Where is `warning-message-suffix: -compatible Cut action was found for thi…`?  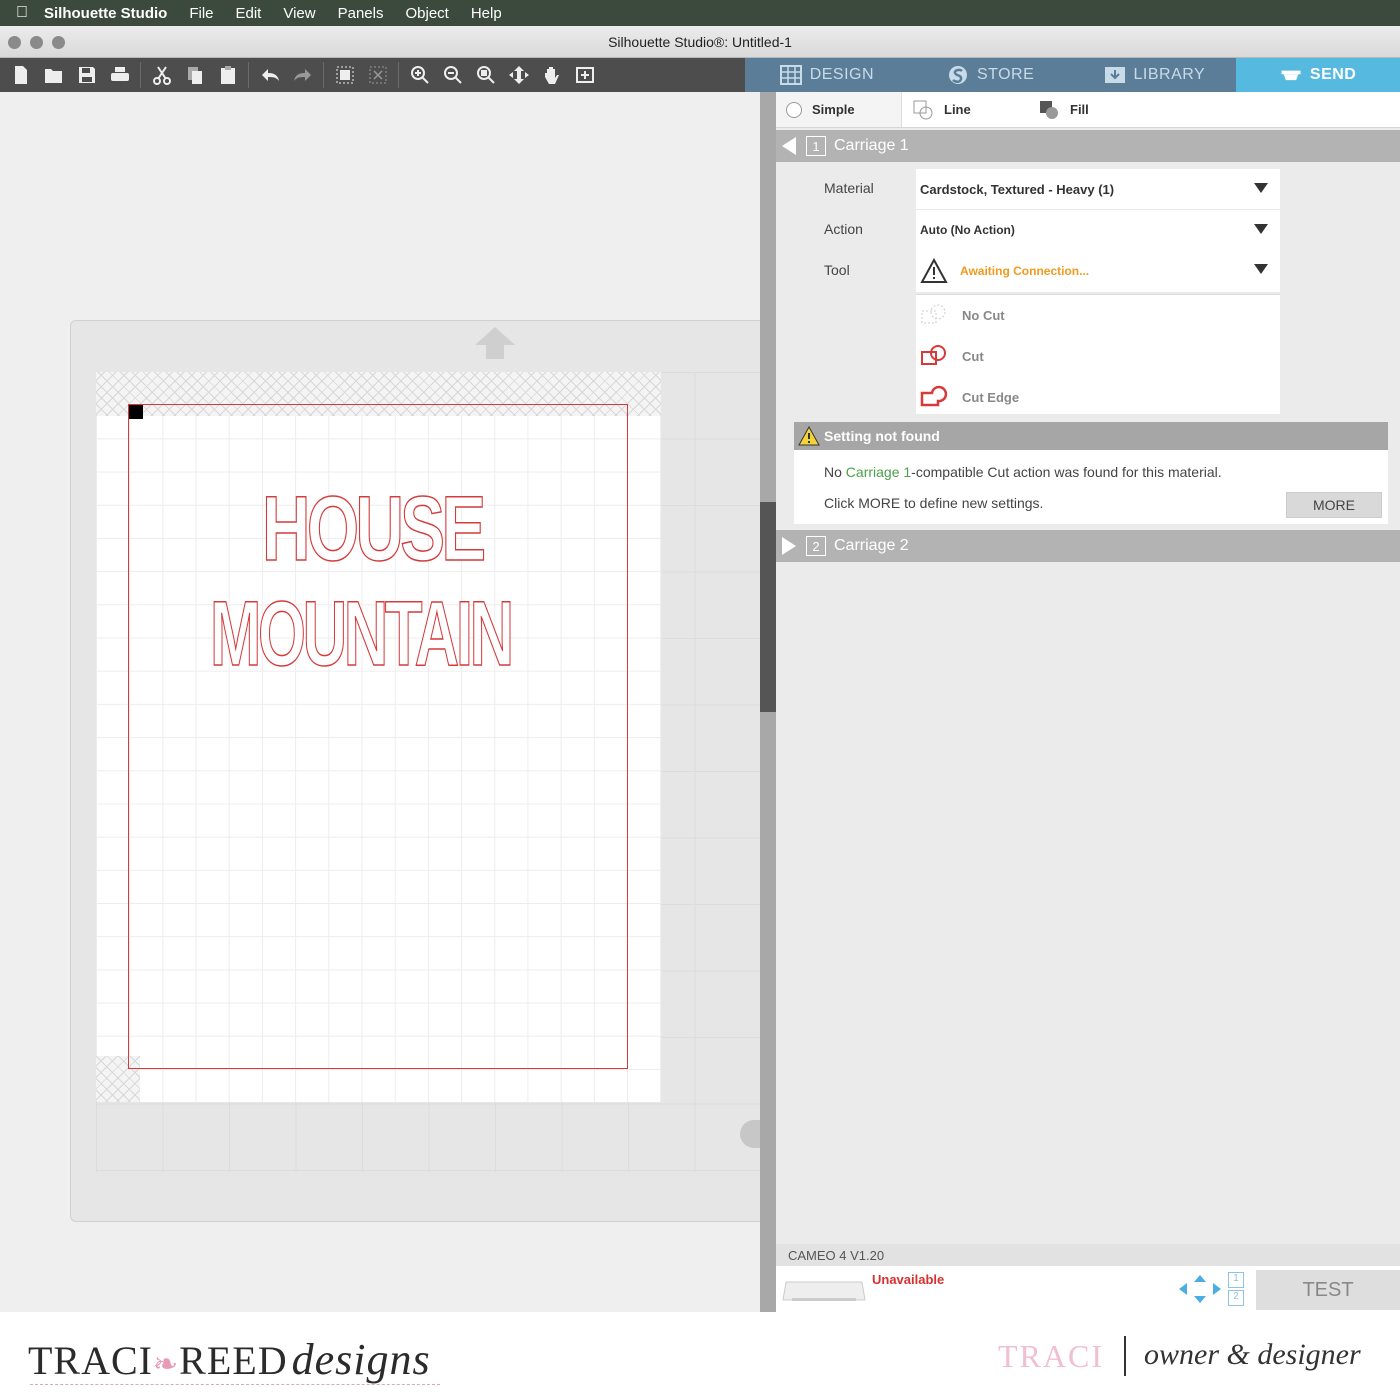 warning-message-suffix: -compatible Cut action was found for thi… is located at coordinates (1066, 472).